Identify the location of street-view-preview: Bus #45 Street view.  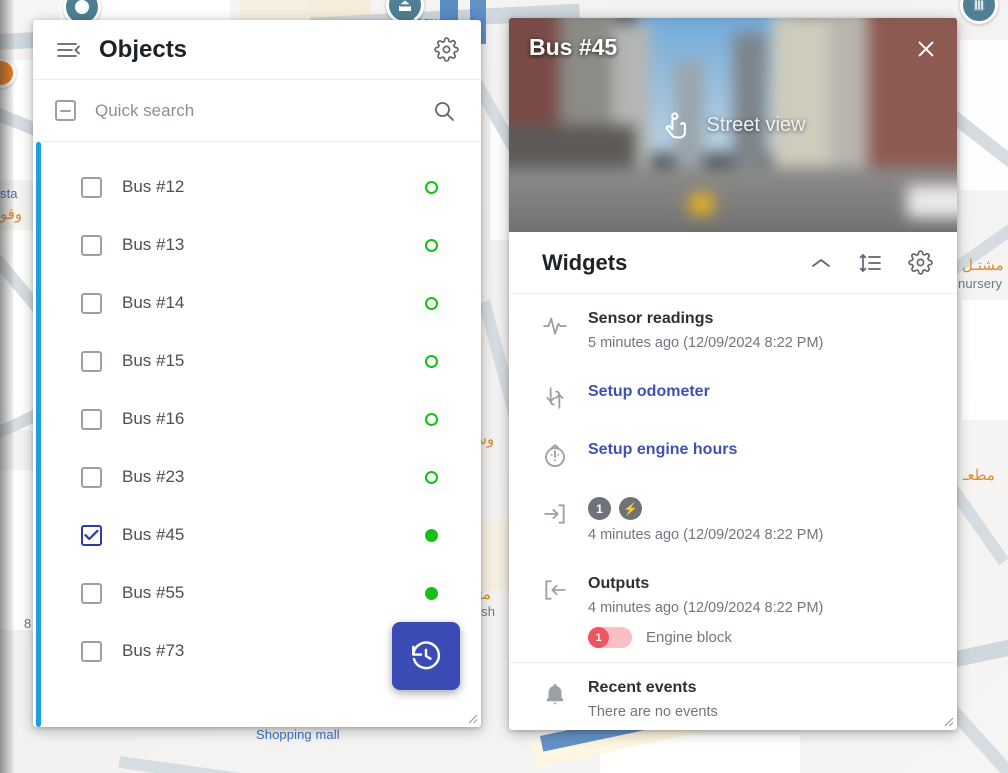
(733, 125).